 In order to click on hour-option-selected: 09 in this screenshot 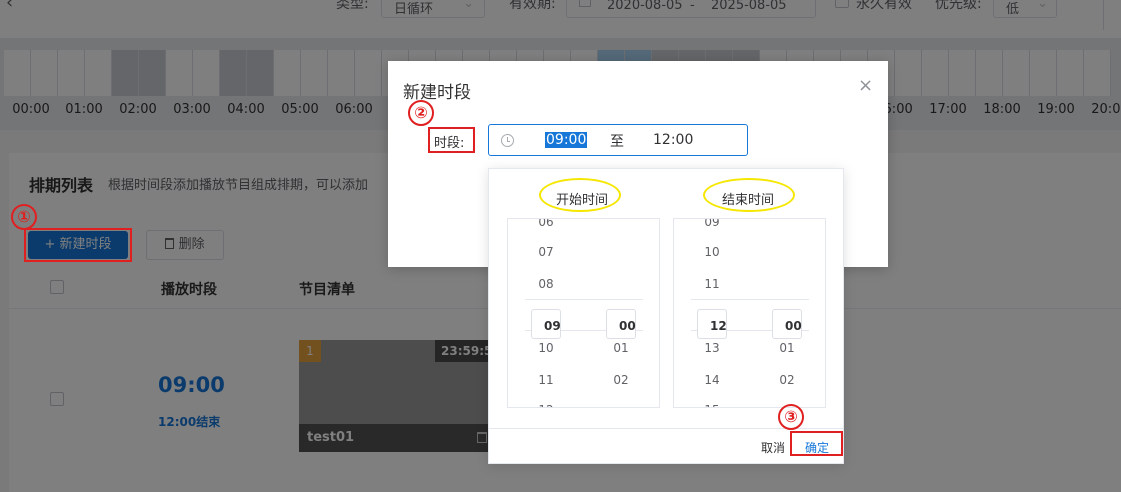, I will do `click(546, 324)`.